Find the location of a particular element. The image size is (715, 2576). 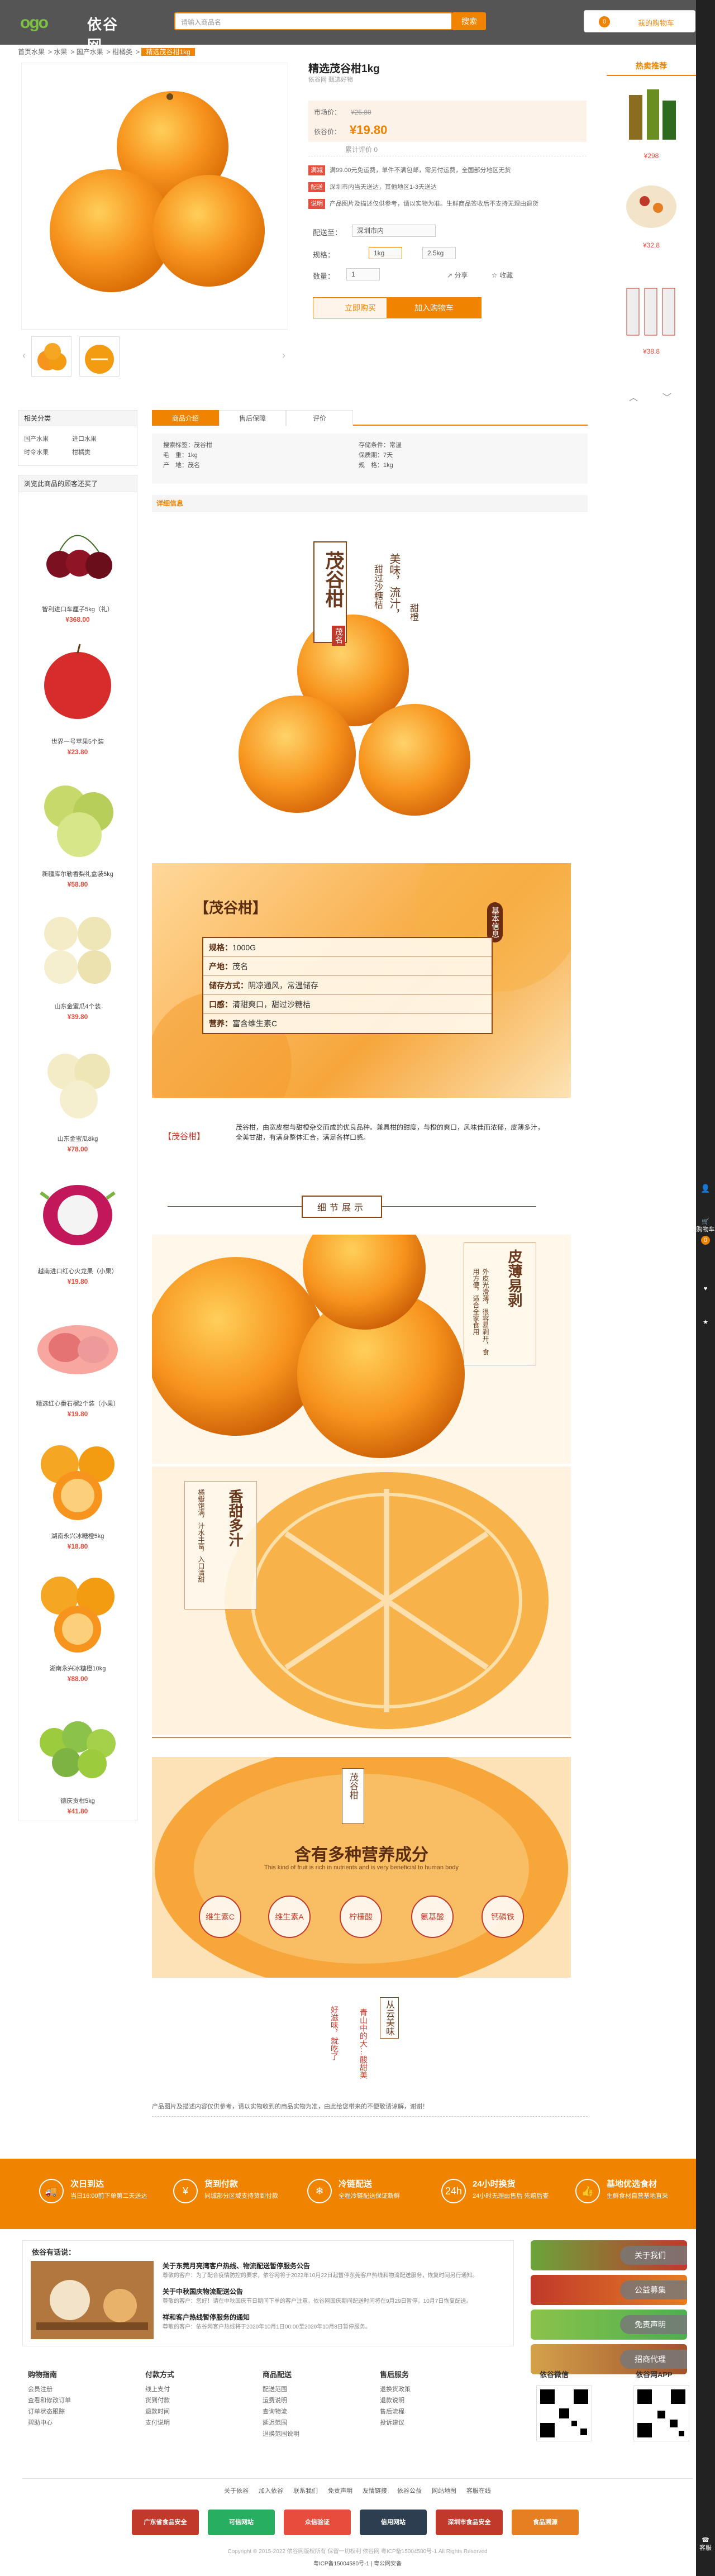

info-key: 产地： is located at coordinates (220, 966).